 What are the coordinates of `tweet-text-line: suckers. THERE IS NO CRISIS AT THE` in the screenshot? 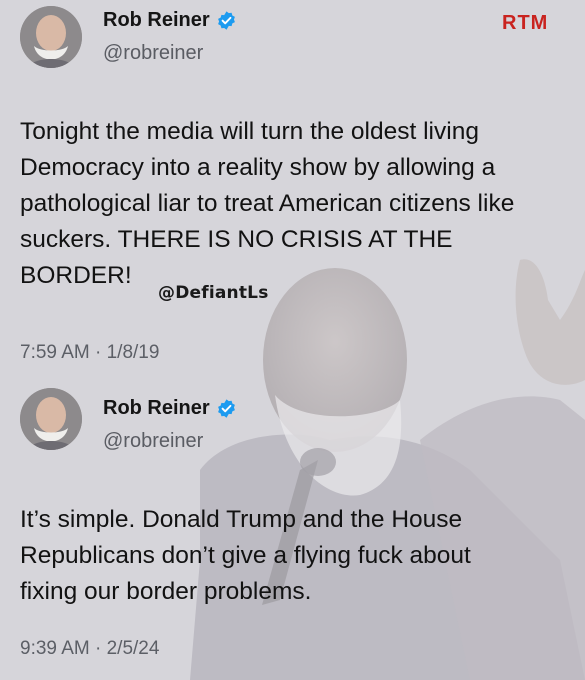 It's located at (236, 239).